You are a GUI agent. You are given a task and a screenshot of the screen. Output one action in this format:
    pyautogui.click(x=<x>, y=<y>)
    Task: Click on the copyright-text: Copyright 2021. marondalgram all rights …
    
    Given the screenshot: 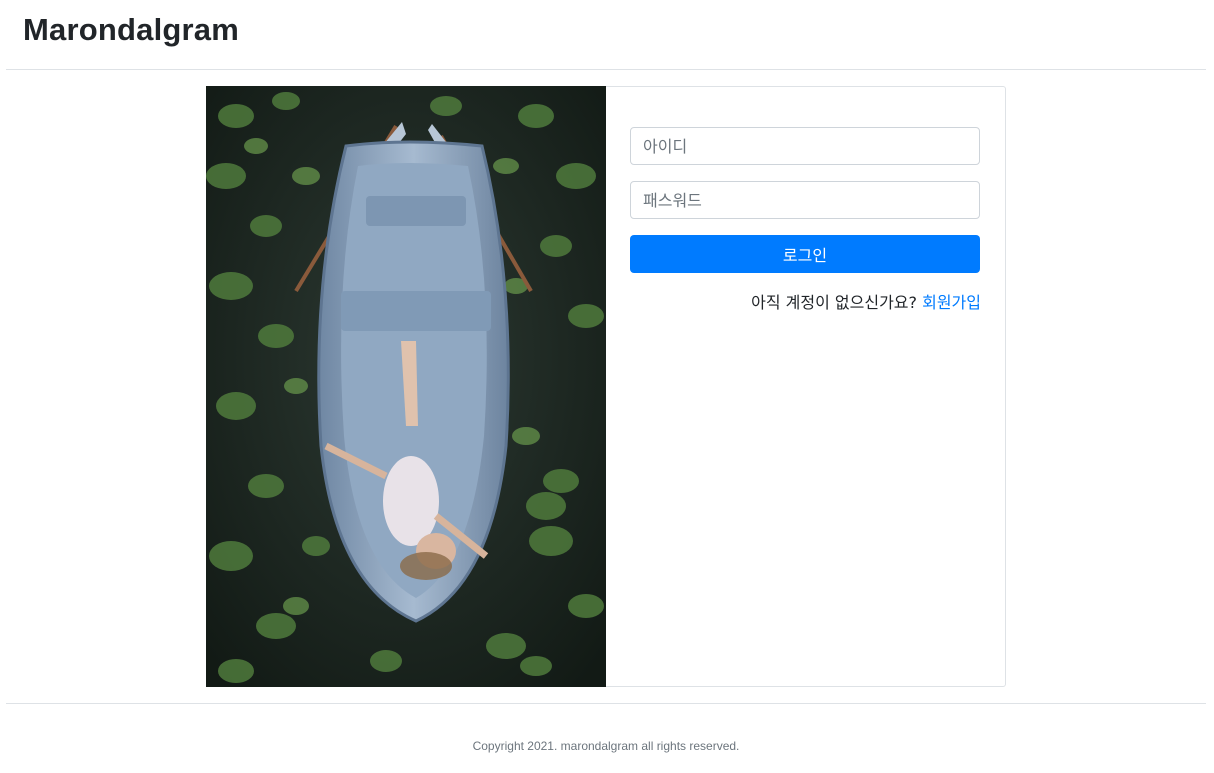 What is the action you would take?
    pyautogui.click(x=606, y=746)
    